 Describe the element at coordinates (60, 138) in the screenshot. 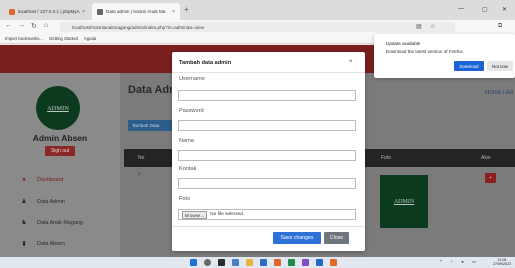

I see `admin-name: Admin Absen` at that location.